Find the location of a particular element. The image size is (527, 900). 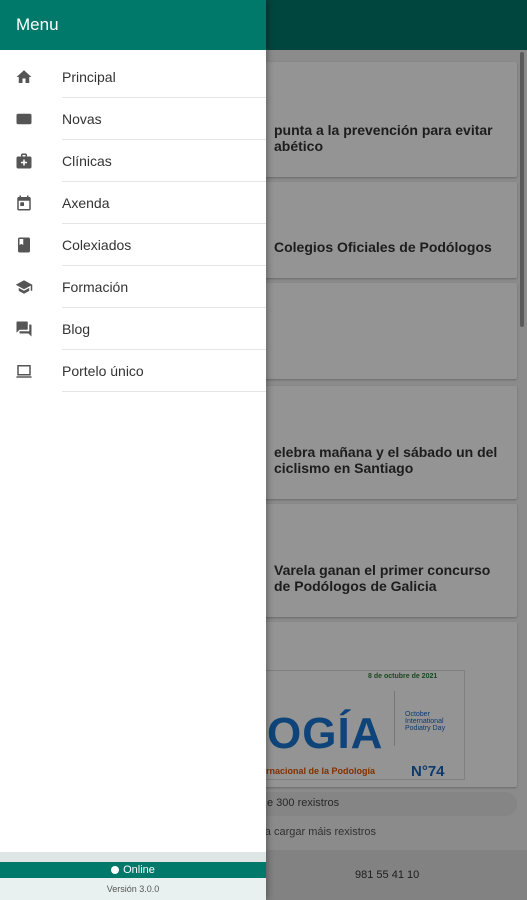

menu-item-colexiados: Colexiados is located at coordinates (133, 245).